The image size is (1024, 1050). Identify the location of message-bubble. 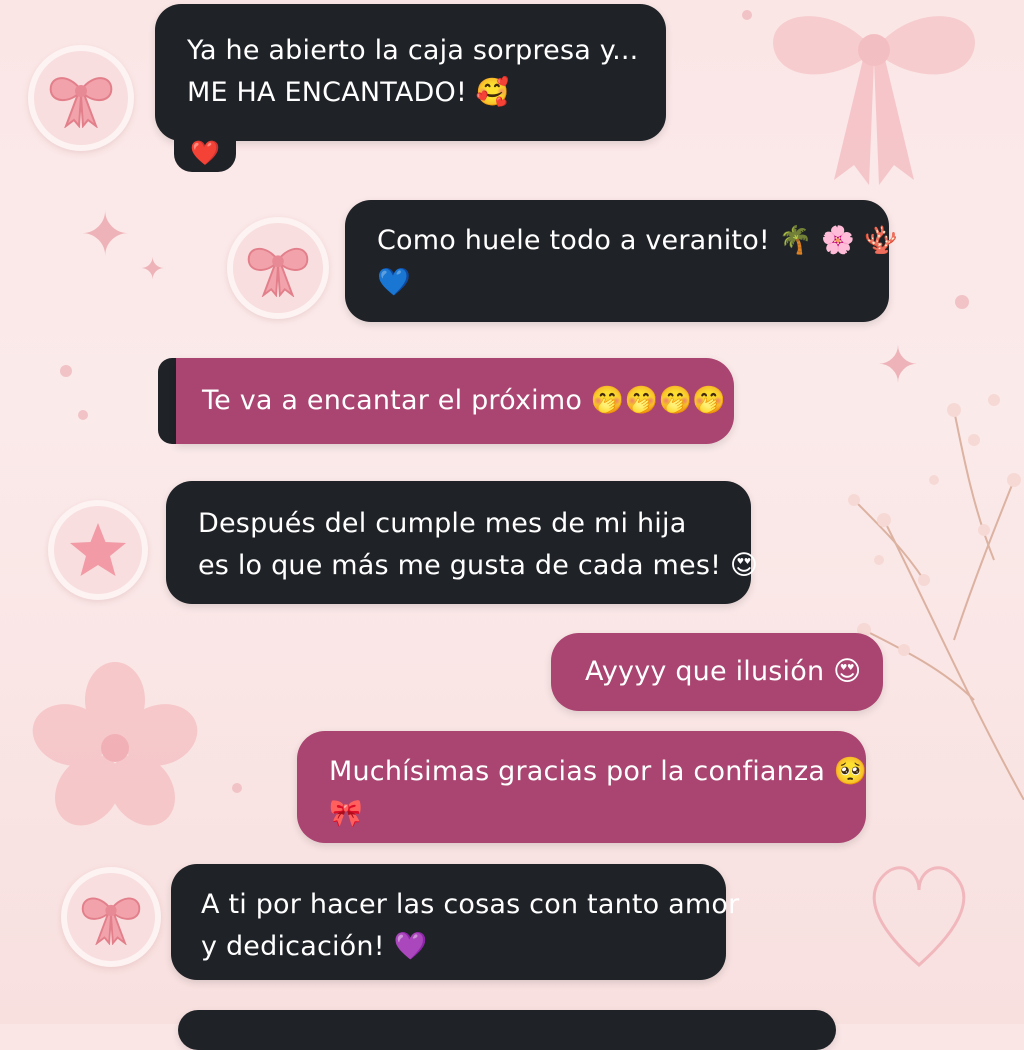
(507, 1030).